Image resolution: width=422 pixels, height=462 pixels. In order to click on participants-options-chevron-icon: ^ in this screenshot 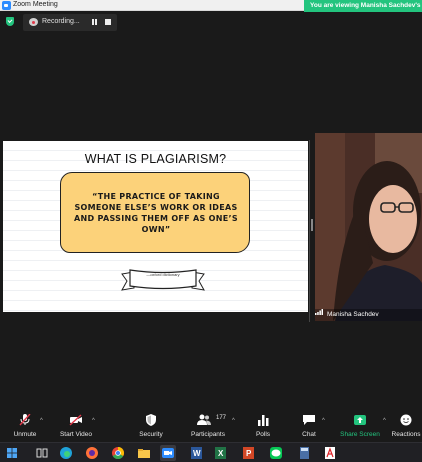, I will do `click(233, 421)`.